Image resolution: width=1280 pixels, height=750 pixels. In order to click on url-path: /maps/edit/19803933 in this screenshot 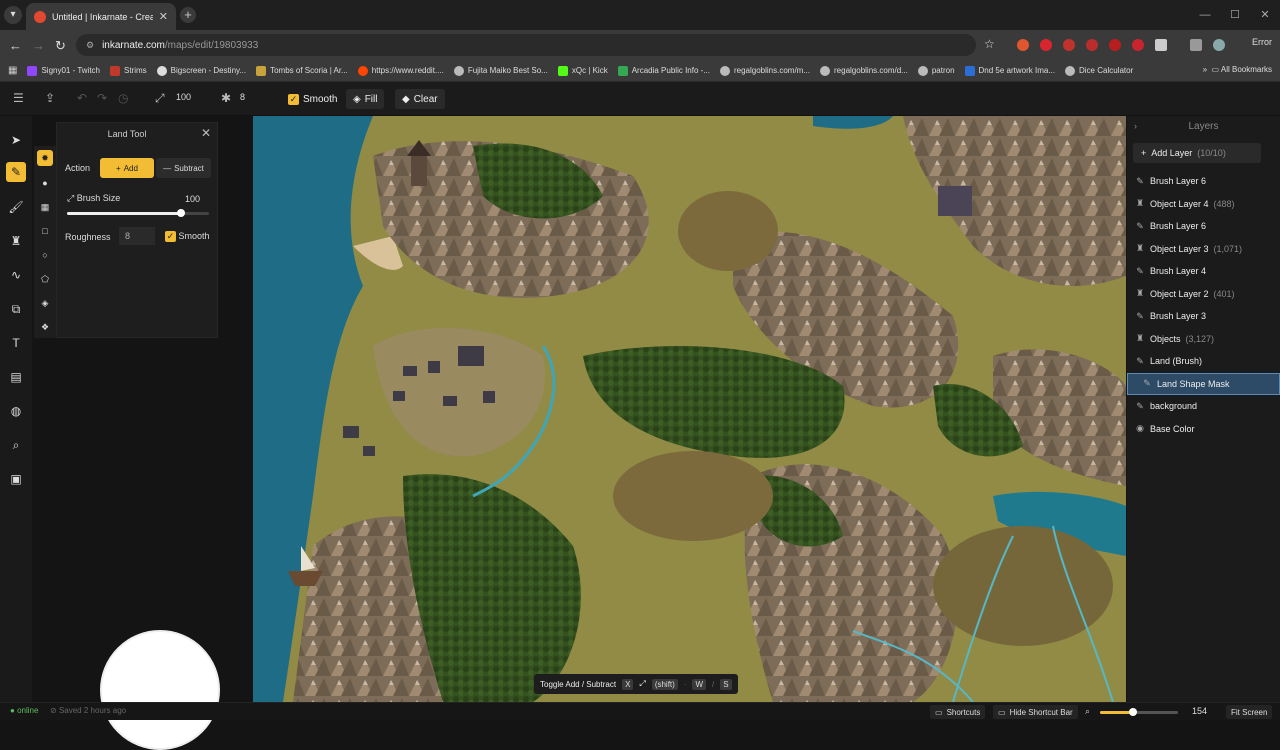, I will do `click(211, 45)`.